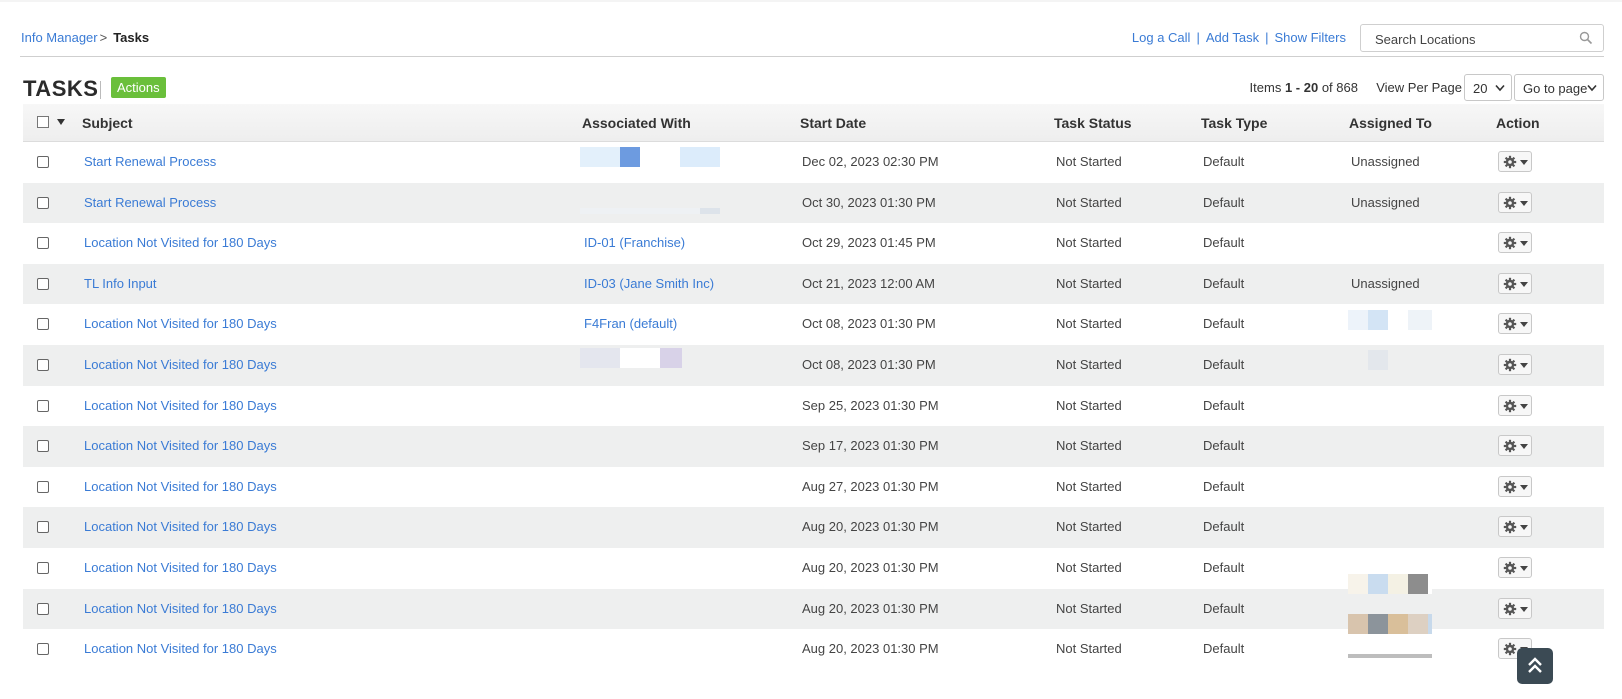 Image resolution: width=1622 pixels, height=699 pixels. I want to click on items-count: Items 1 - 20 of 868, so click(1304, 87).